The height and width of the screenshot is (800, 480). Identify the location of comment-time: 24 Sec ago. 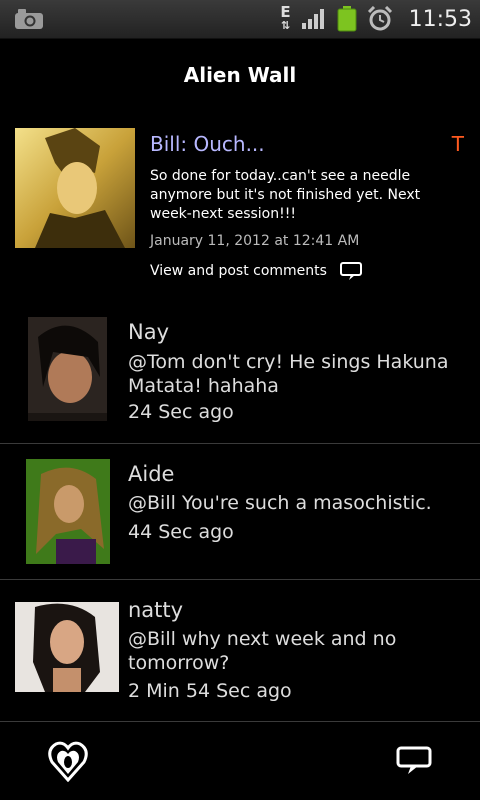
(181, 412).